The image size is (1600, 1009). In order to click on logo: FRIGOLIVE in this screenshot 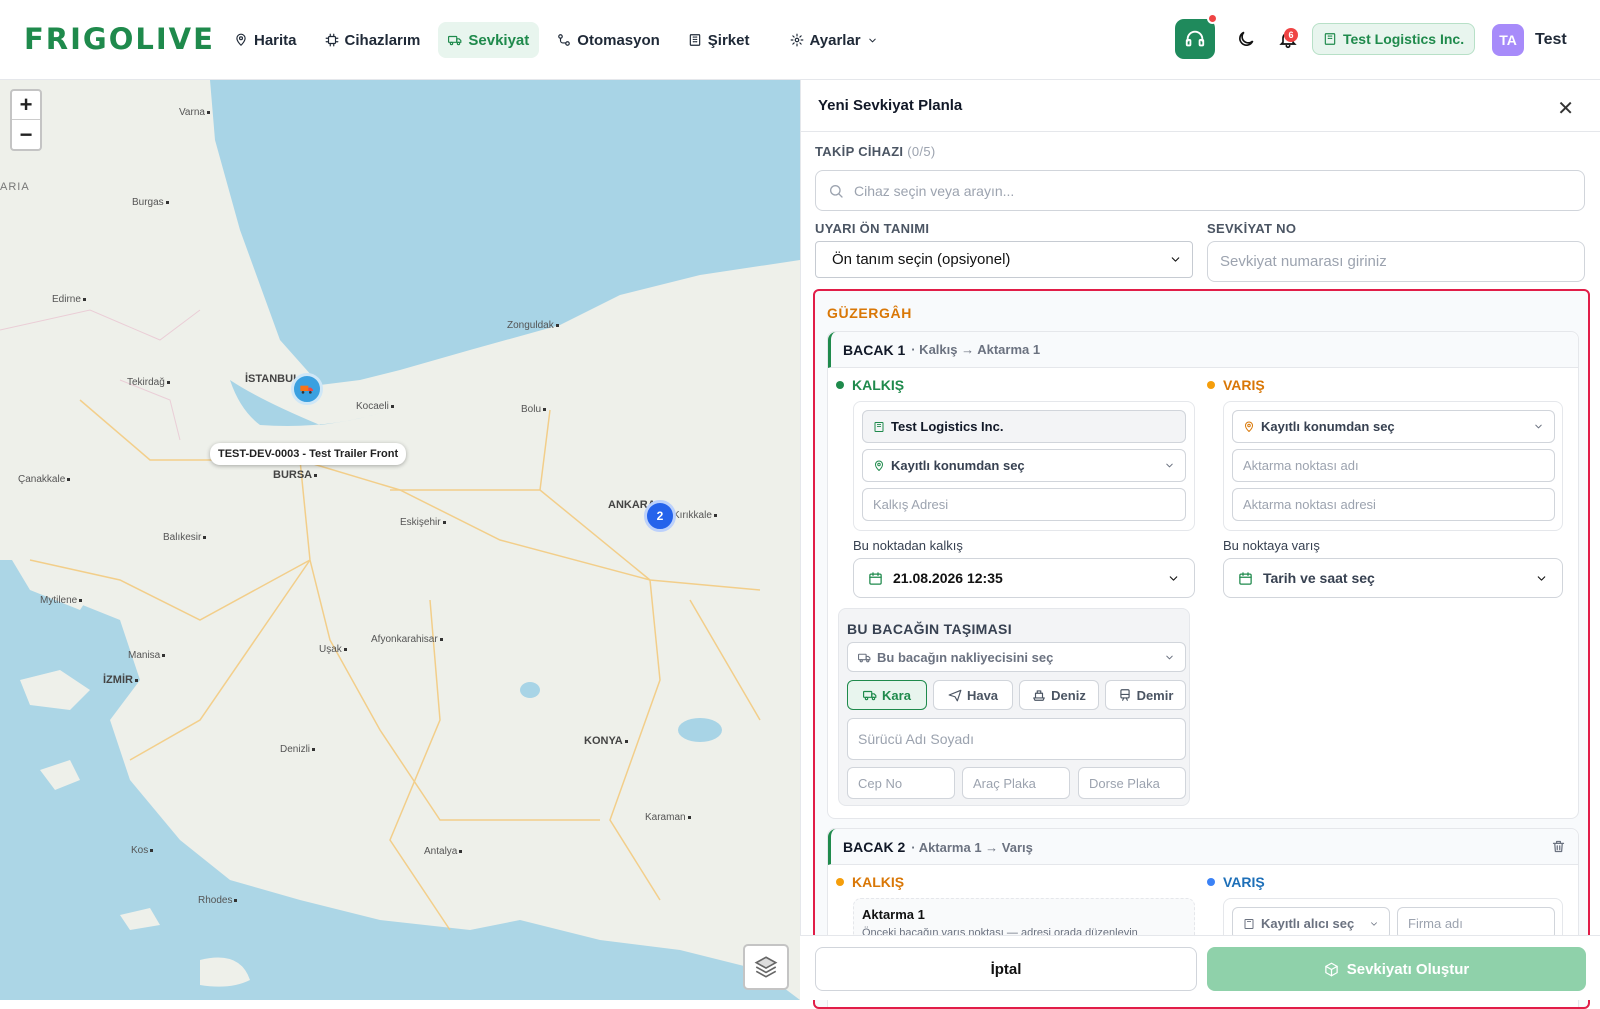, I will do `click(119, 39)`.